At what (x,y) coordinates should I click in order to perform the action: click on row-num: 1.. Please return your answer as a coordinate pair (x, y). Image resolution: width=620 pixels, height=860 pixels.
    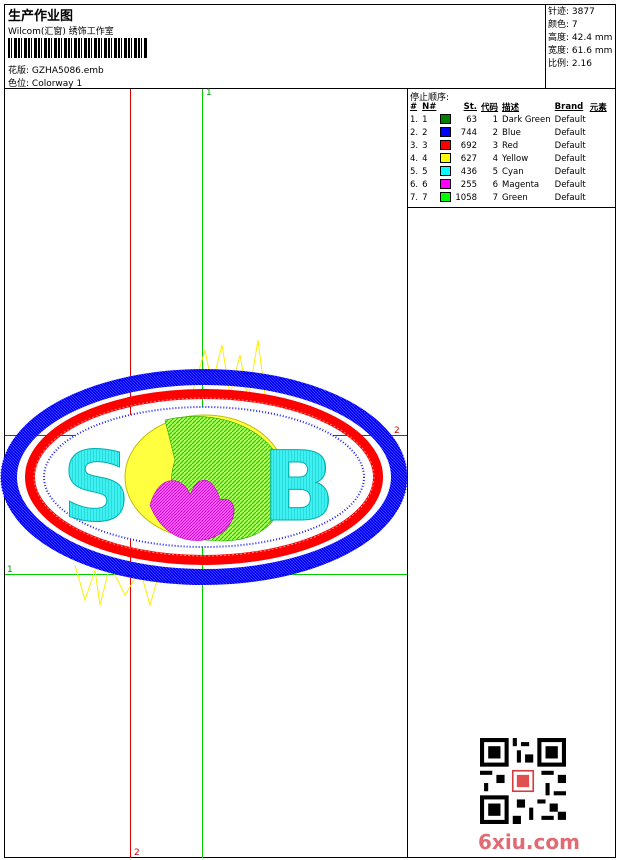
    Looking at the image, I should click on (414, 119).